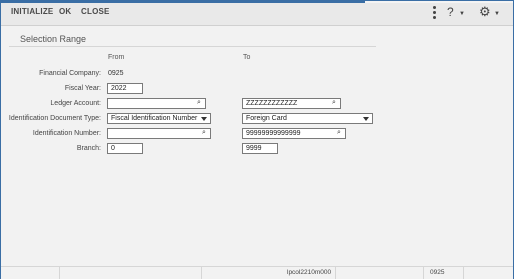  I want to click on id-number-to-input: 99999999999999, so click(294, 133).